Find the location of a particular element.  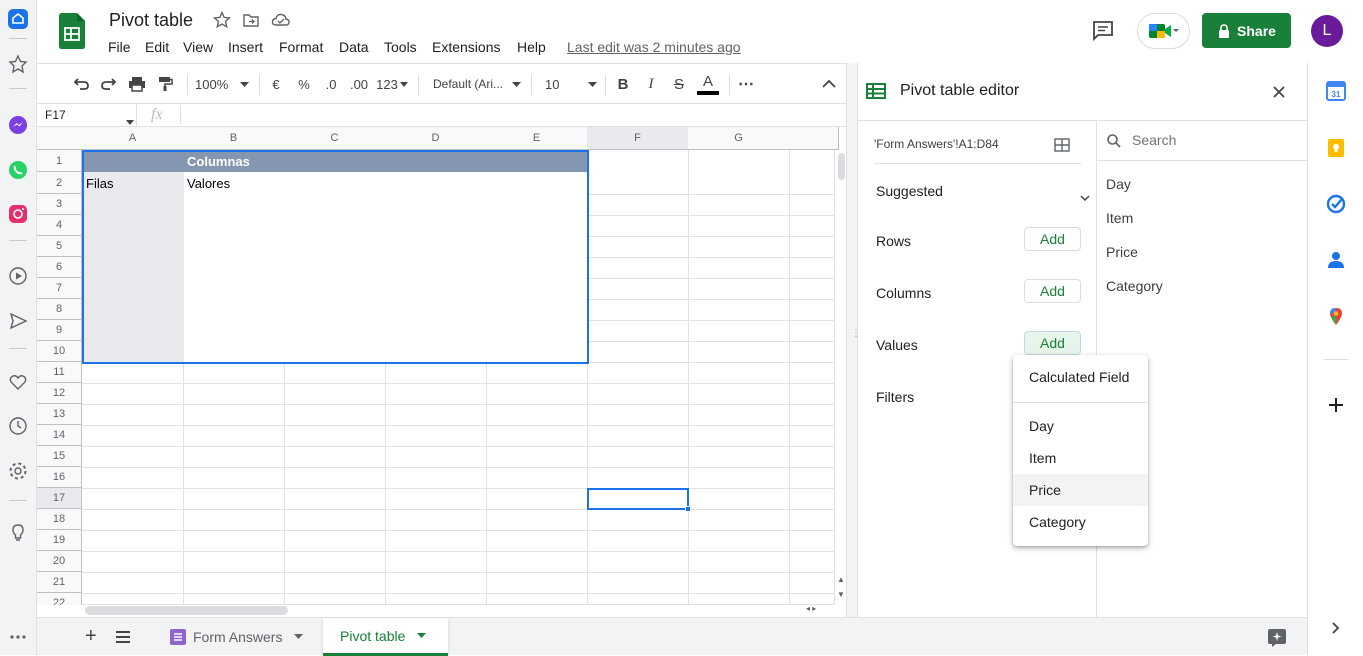

suggested-chevron-icon is located at coordinates (1085, 197).